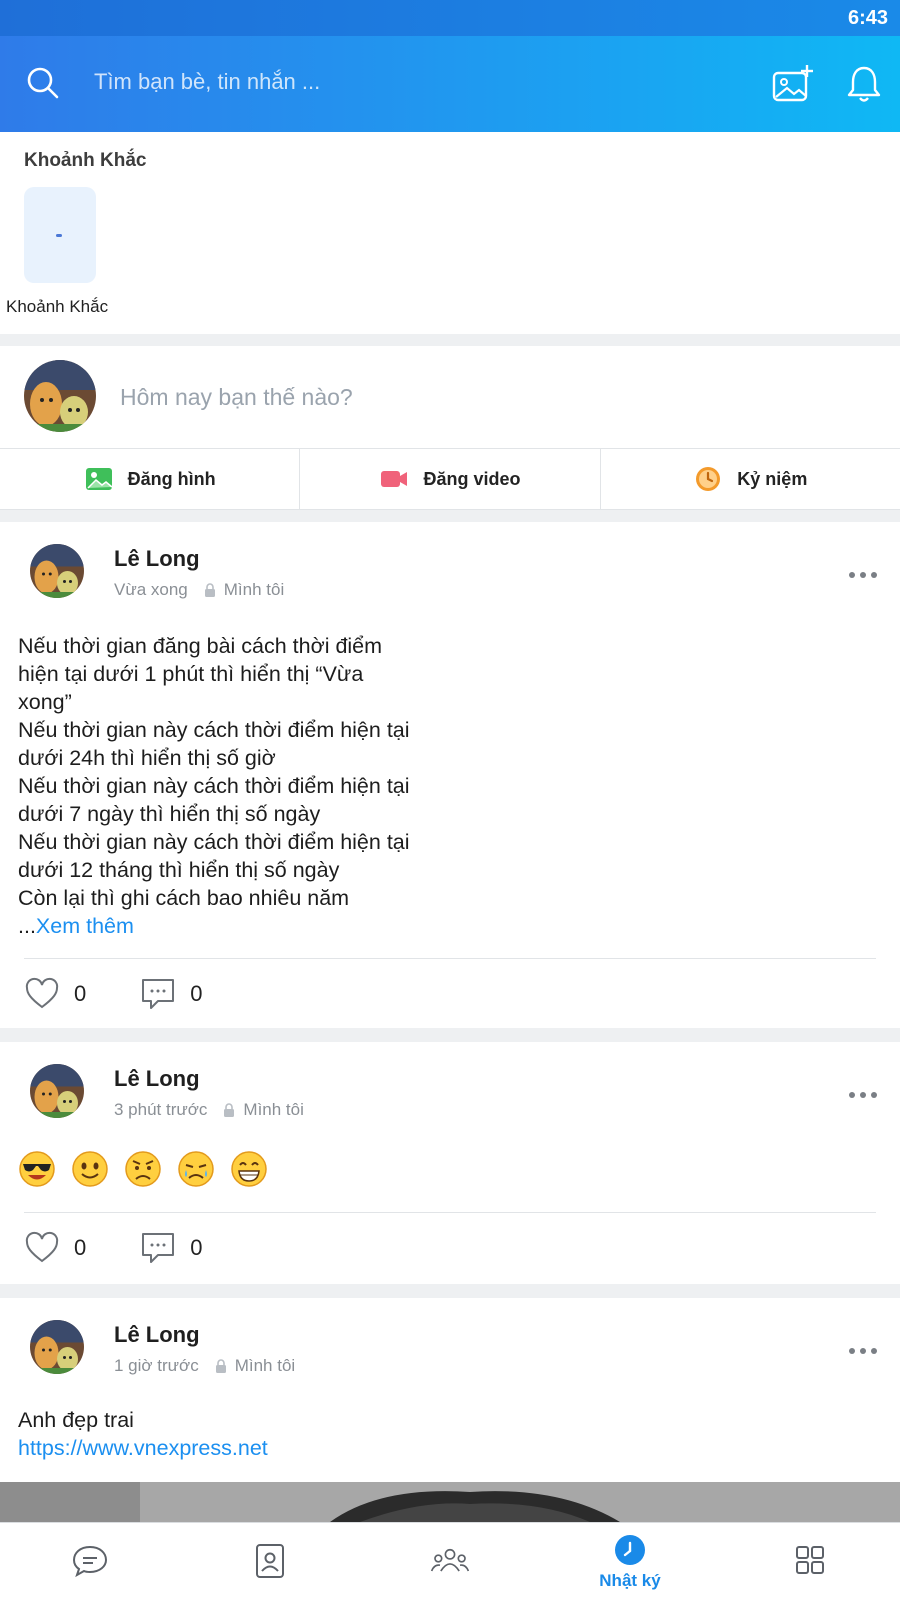 The height and width of the screenshot is (1600, 900). Describe the element at coordinates (204, 1366) in the screenshot. I see `post-meta: 1 giờ trước Mình tôi` at that location.